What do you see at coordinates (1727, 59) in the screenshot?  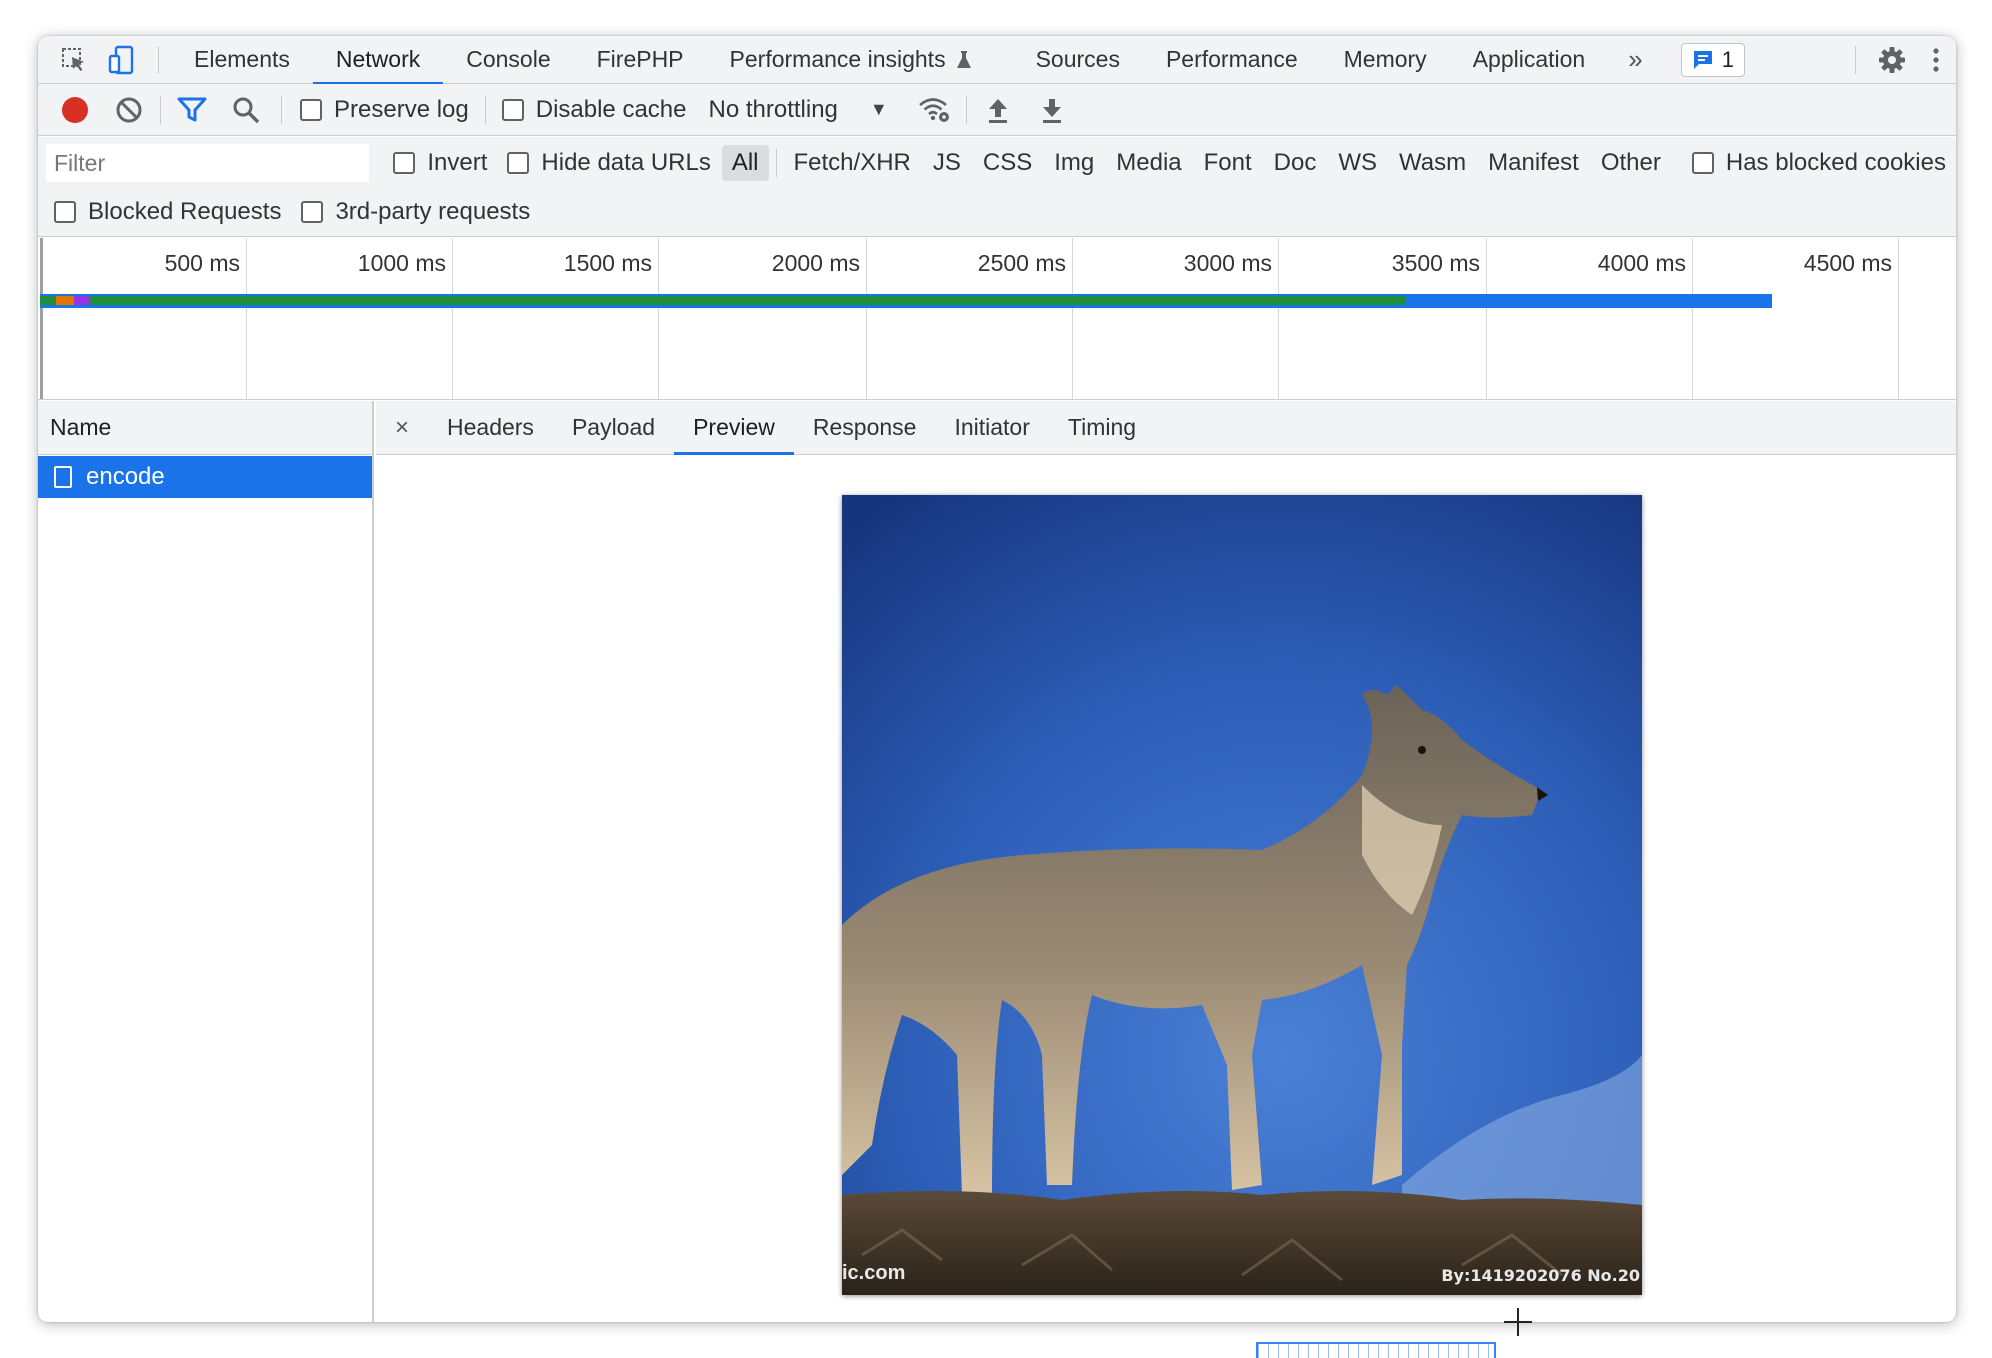 I see `issues-count: 1` at bounding box center [1727, 59].